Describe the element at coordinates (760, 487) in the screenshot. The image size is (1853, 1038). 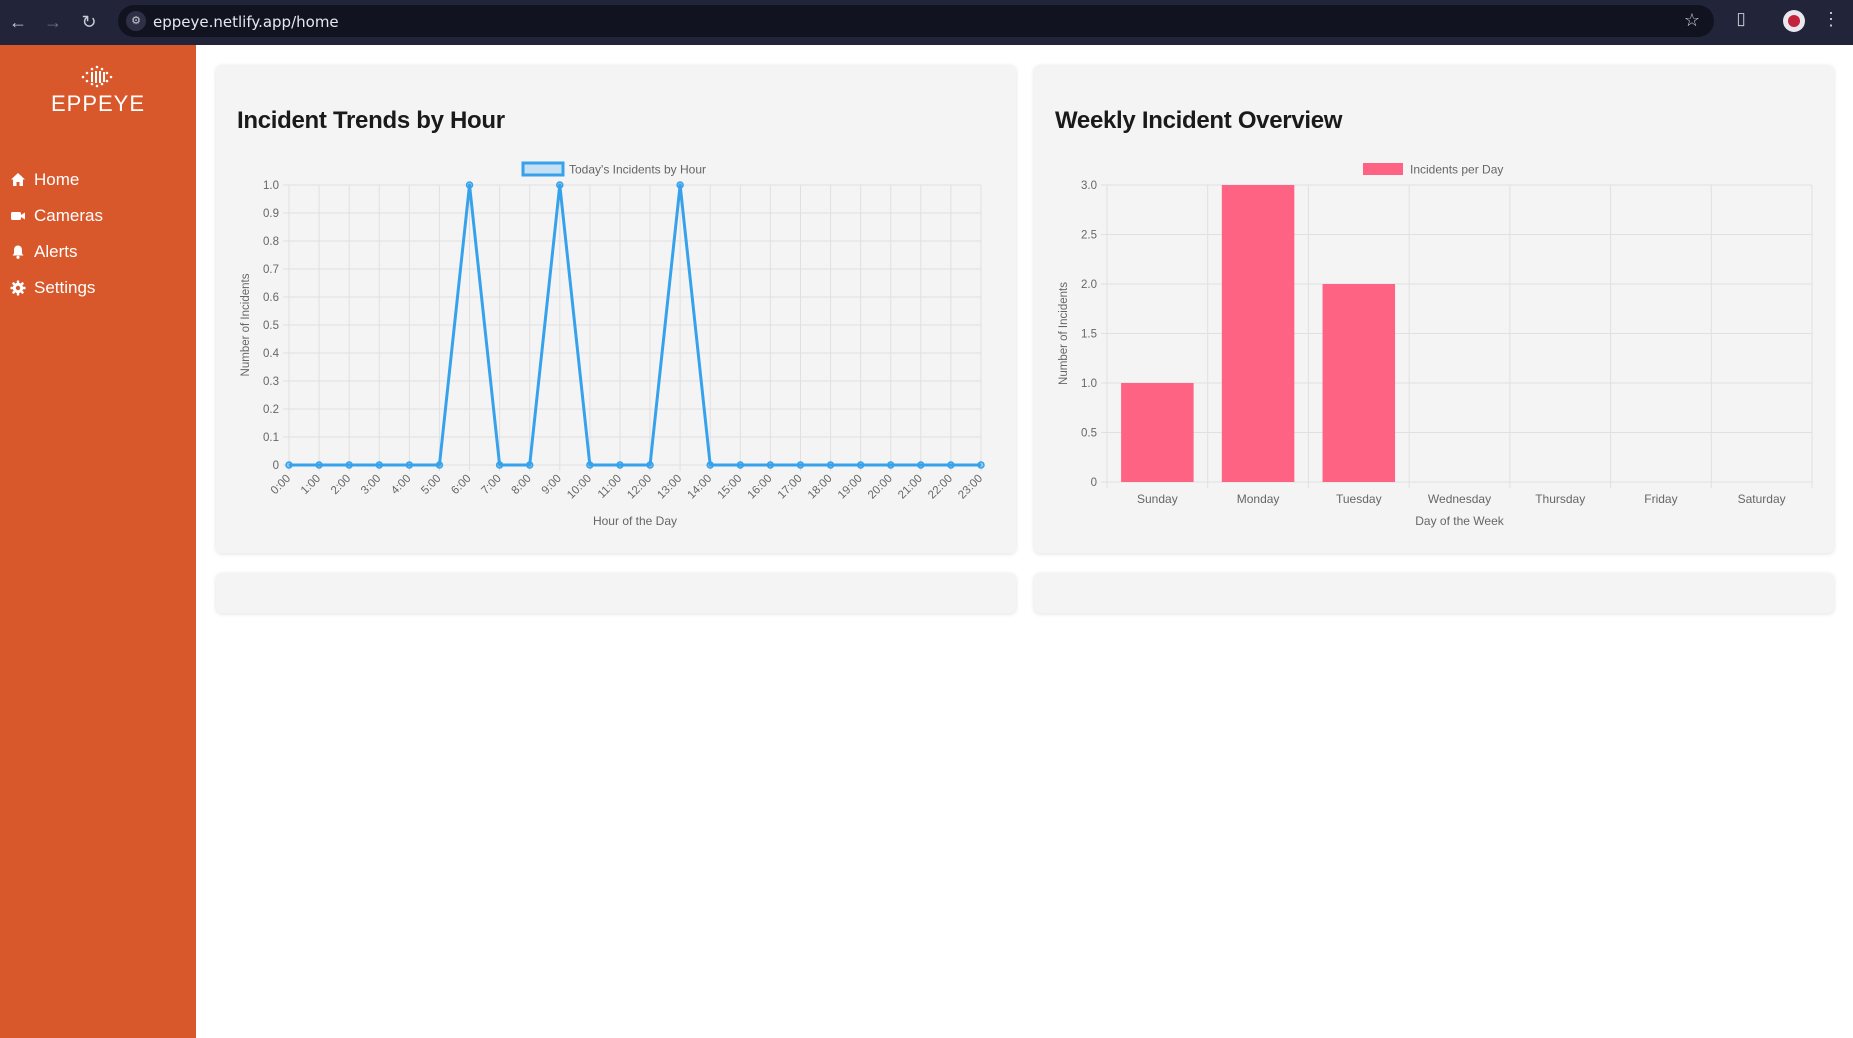
I see `x-tick-label: 16:00` at that location.